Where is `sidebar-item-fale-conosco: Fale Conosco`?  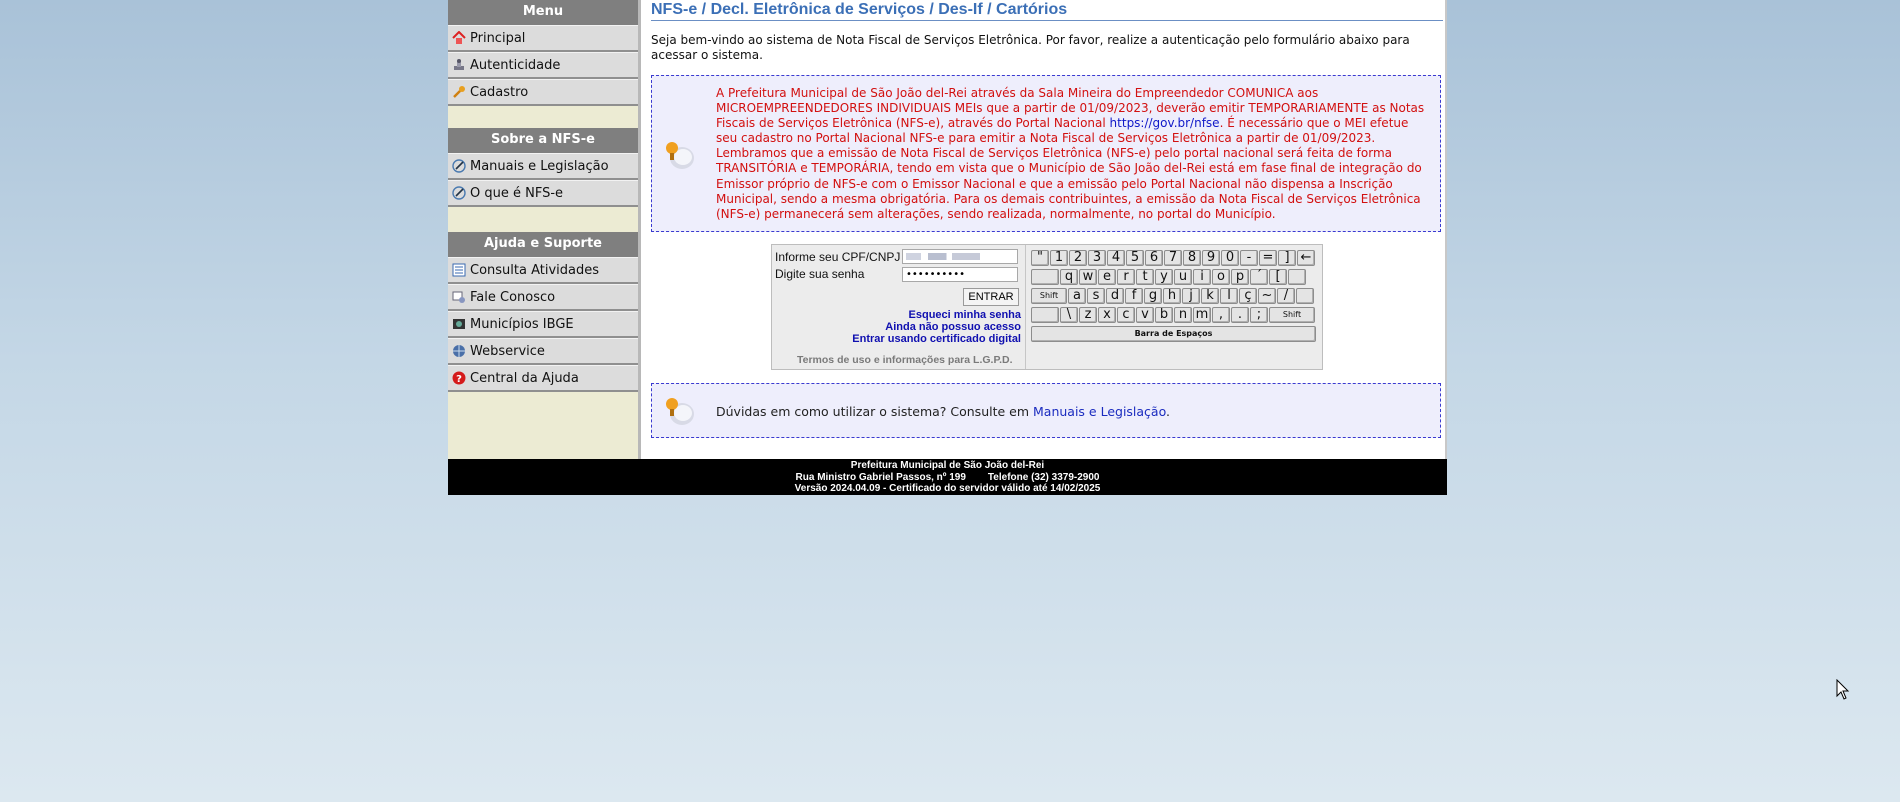 sidebar-item-fale-conosco: Fale Conosco is located at coordinates (543, 297).